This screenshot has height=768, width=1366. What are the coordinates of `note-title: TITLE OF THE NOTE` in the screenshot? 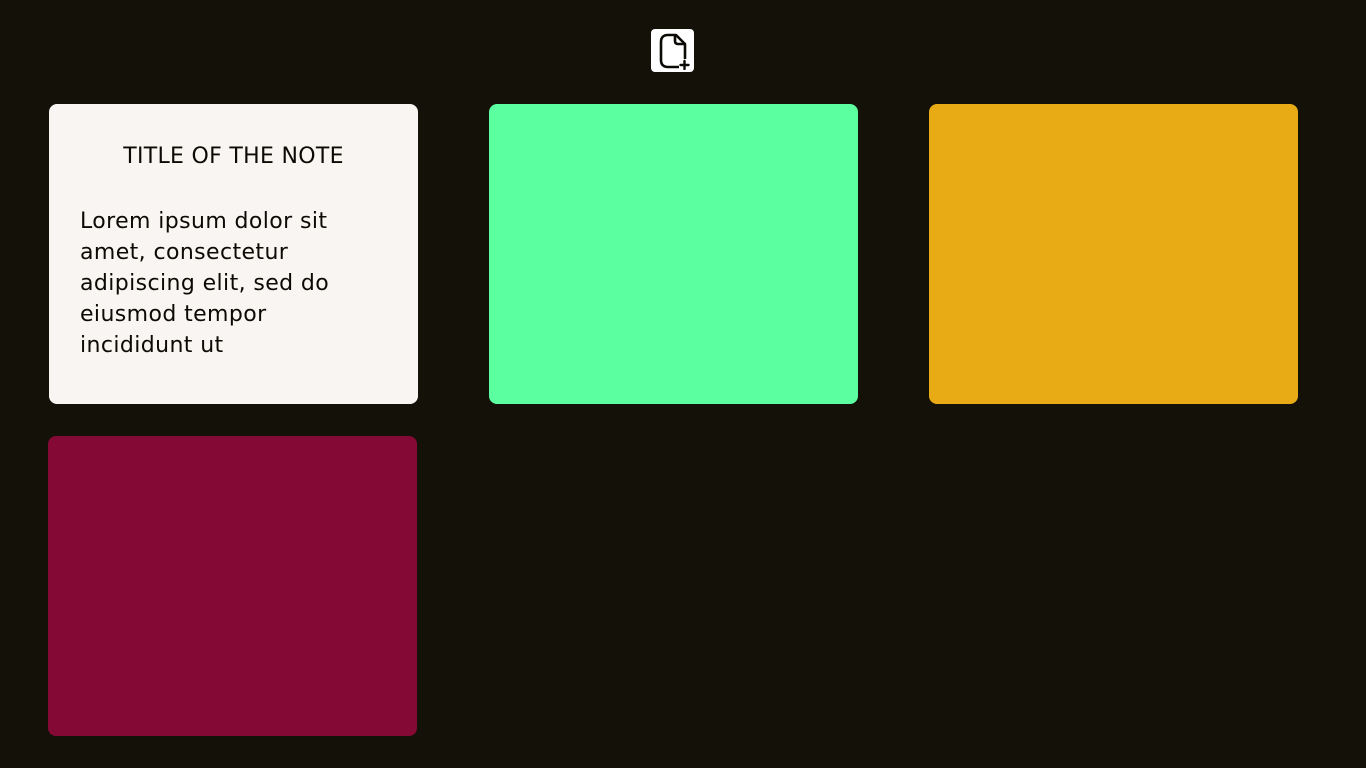 It's located at (233, 156).